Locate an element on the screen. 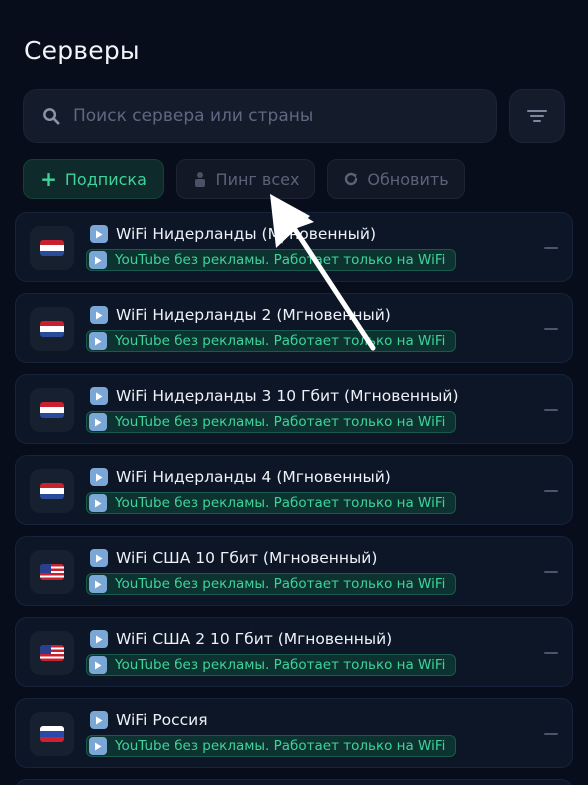 The height and width of the screenshot is (785, 588). server-name-row: WiFi Нидерланды 3 10 Гбит (Мгновенный) is located at coordinates (274, 396).